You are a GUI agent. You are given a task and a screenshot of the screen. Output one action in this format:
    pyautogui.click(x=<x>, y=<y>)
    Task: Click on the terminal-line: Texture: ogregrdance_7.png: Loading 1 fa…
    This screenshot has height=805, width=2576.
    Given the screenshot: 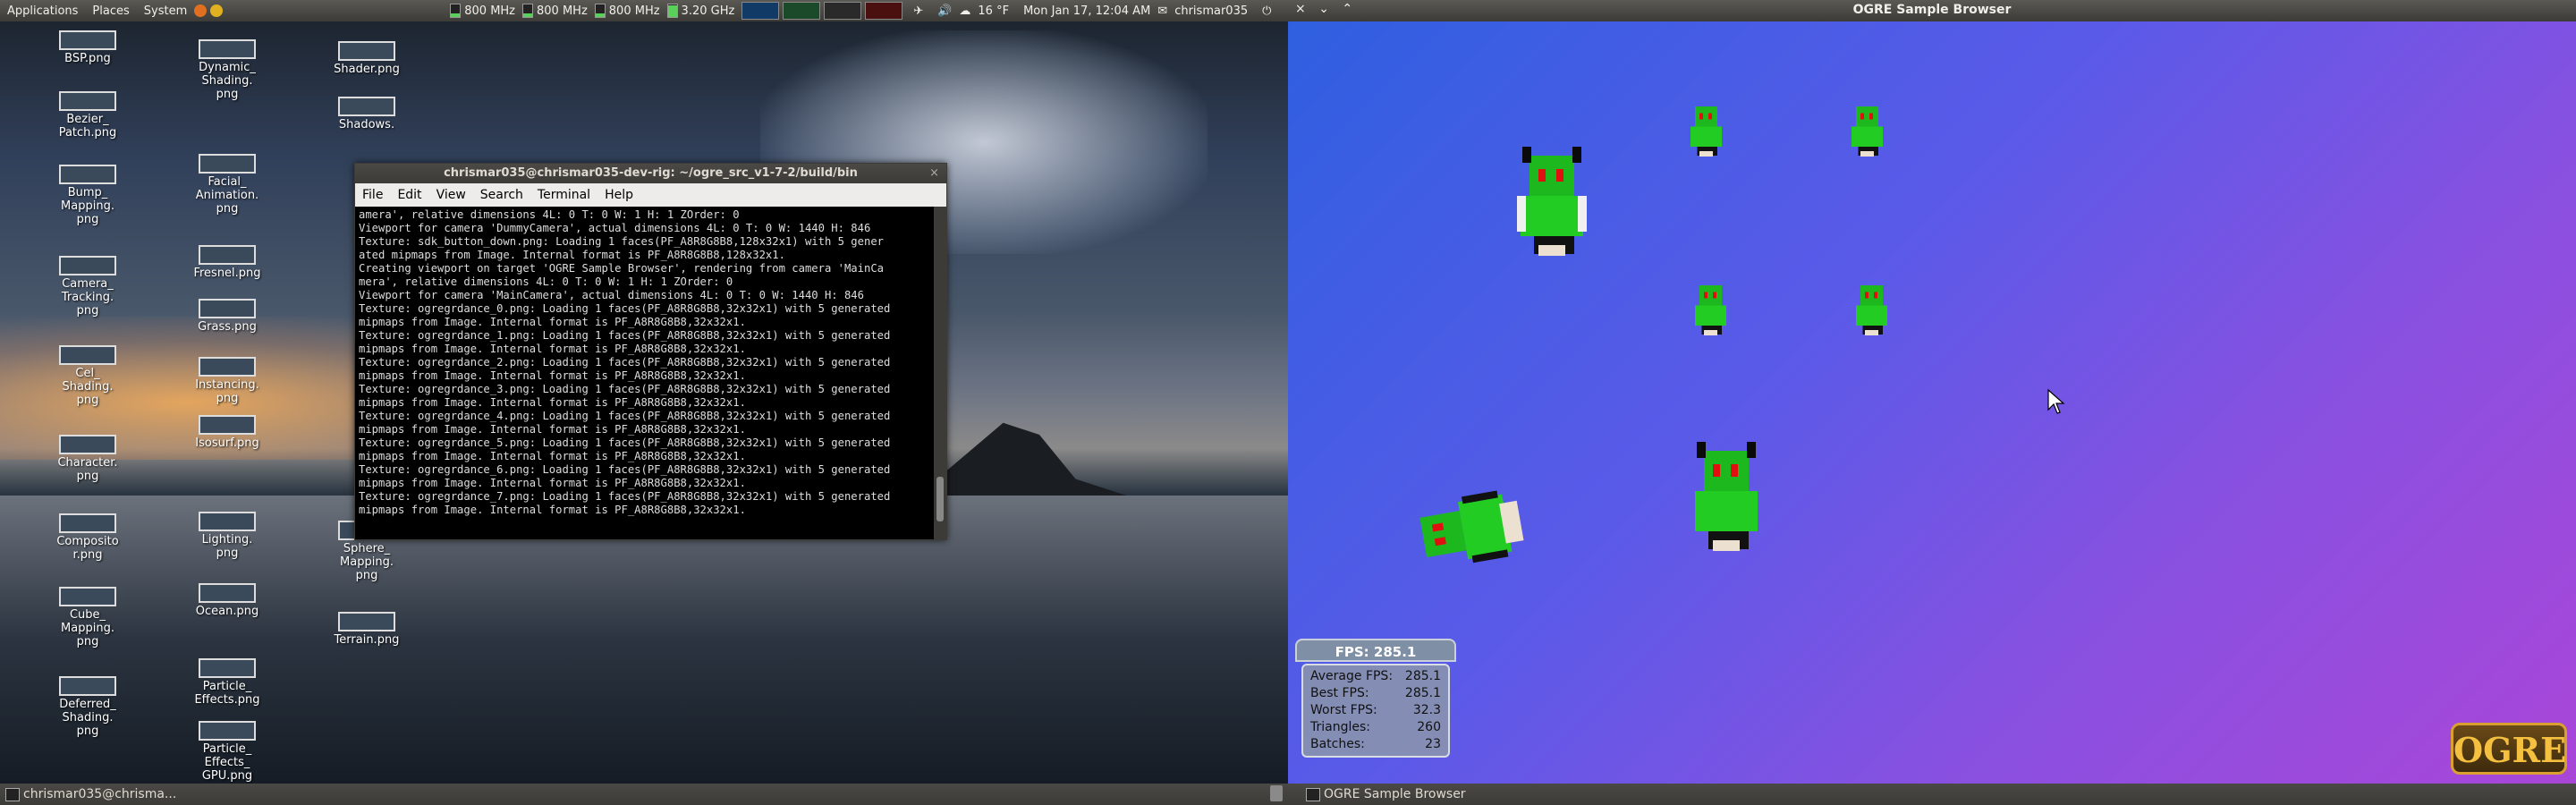 What is the action you would take?
    pyautogui.click(x=625, y=496)
    